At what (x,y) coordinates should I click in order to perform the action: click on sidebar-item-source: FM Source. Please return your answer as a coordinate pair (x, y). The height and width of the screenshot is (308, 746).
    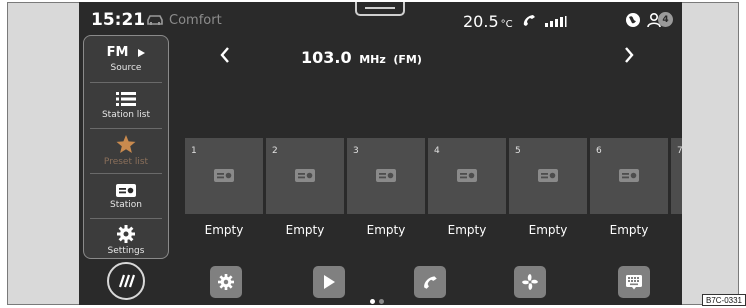
    Looking at the image, I should click on (126, 59).